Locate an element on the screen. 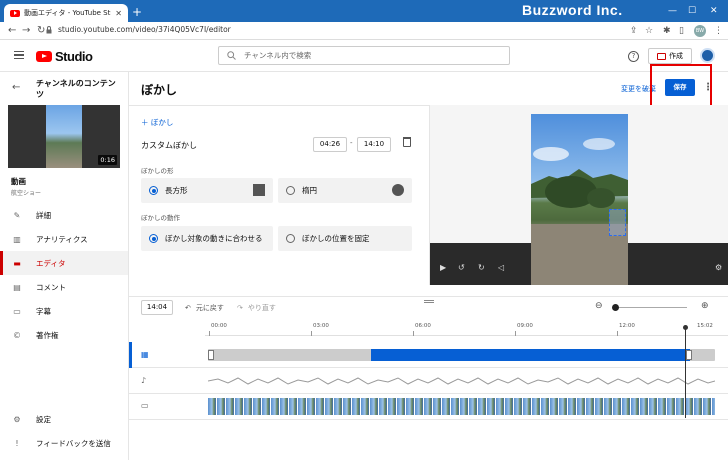  minimize-icon: — is located at coordinates (672, 11).